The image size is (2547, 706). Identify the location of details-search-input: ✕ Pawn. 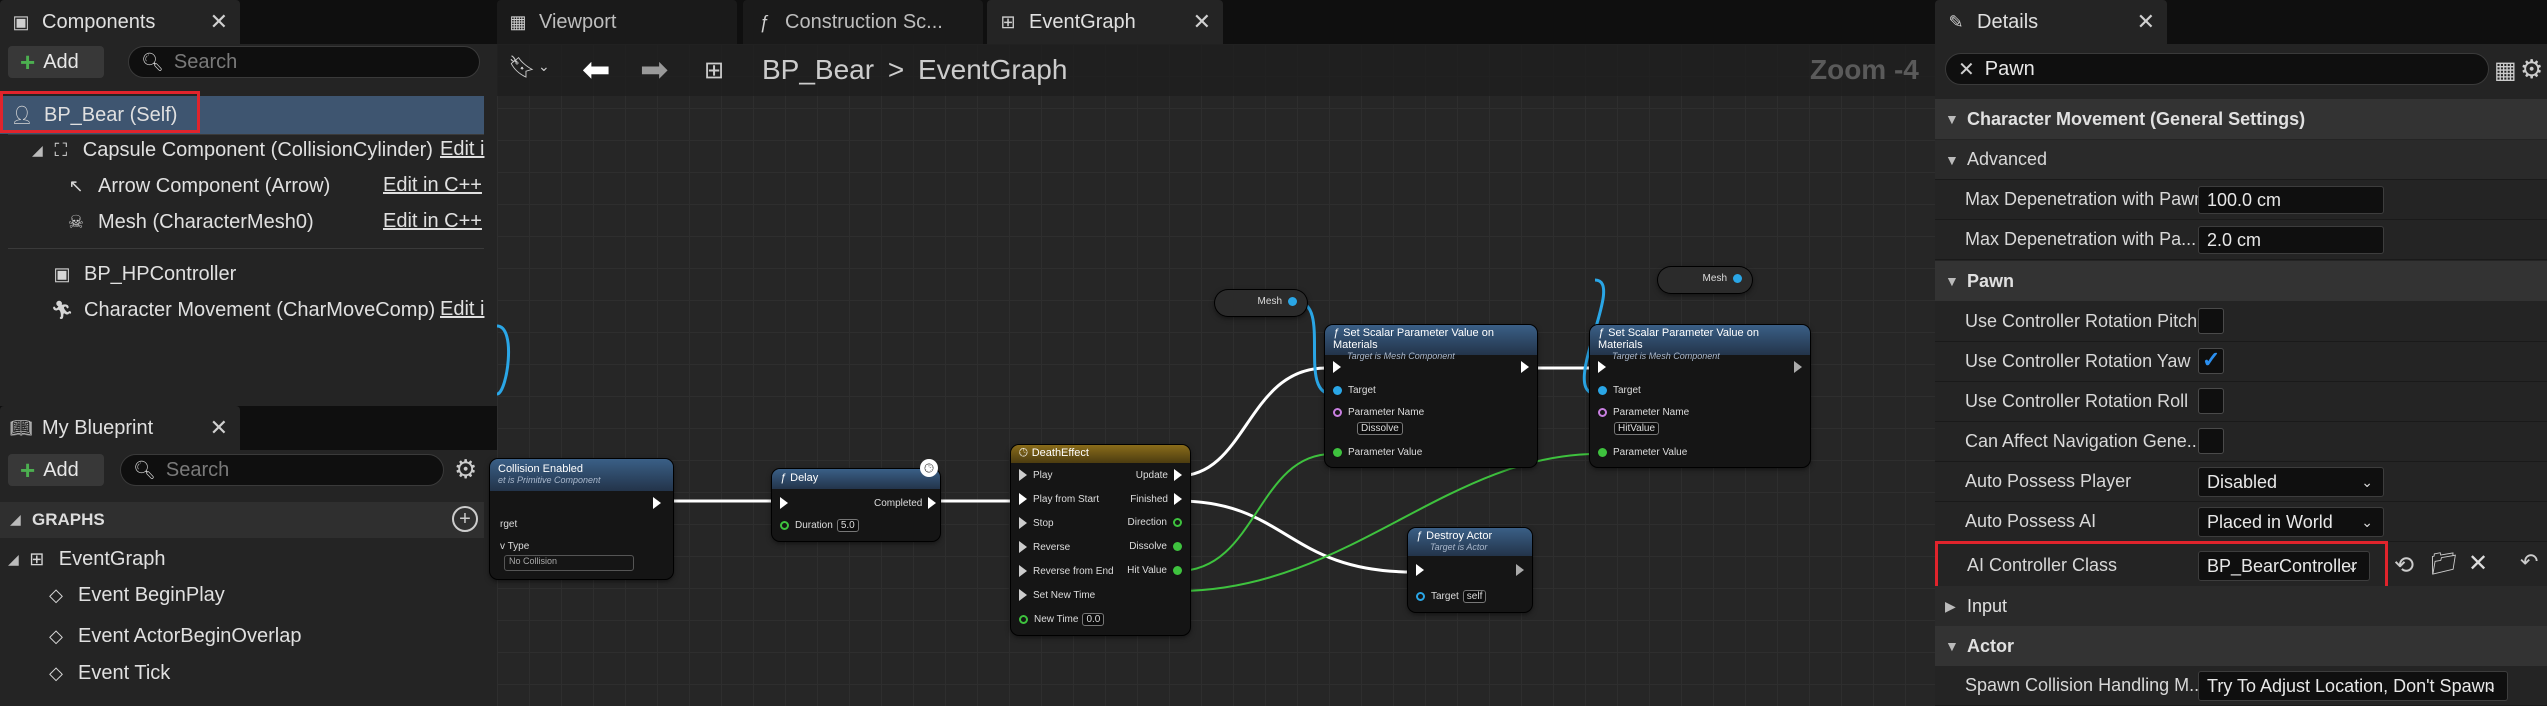
(2217, 69).